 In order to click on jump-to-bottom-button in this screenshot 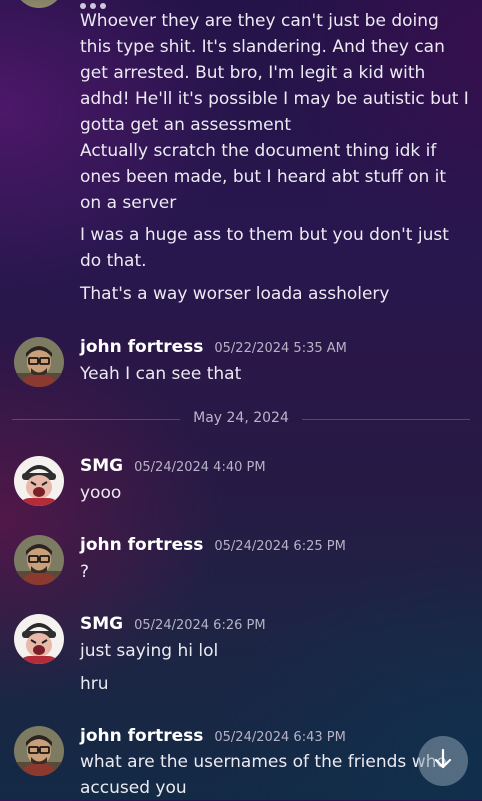, I will do `click(443, 761)`.